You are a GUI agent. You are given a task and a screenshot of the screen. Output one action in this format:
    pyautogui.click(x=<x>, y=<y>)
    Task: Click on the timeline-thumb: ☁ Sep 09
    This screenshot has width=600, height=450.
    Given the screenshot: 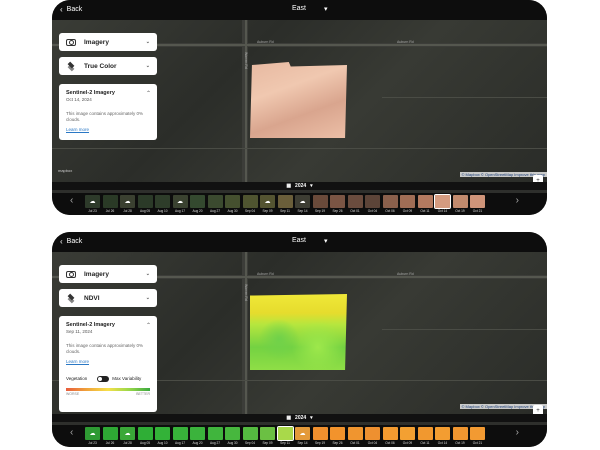 What is the action you would take?
    pyautogui.click(x=267, y=204)
    